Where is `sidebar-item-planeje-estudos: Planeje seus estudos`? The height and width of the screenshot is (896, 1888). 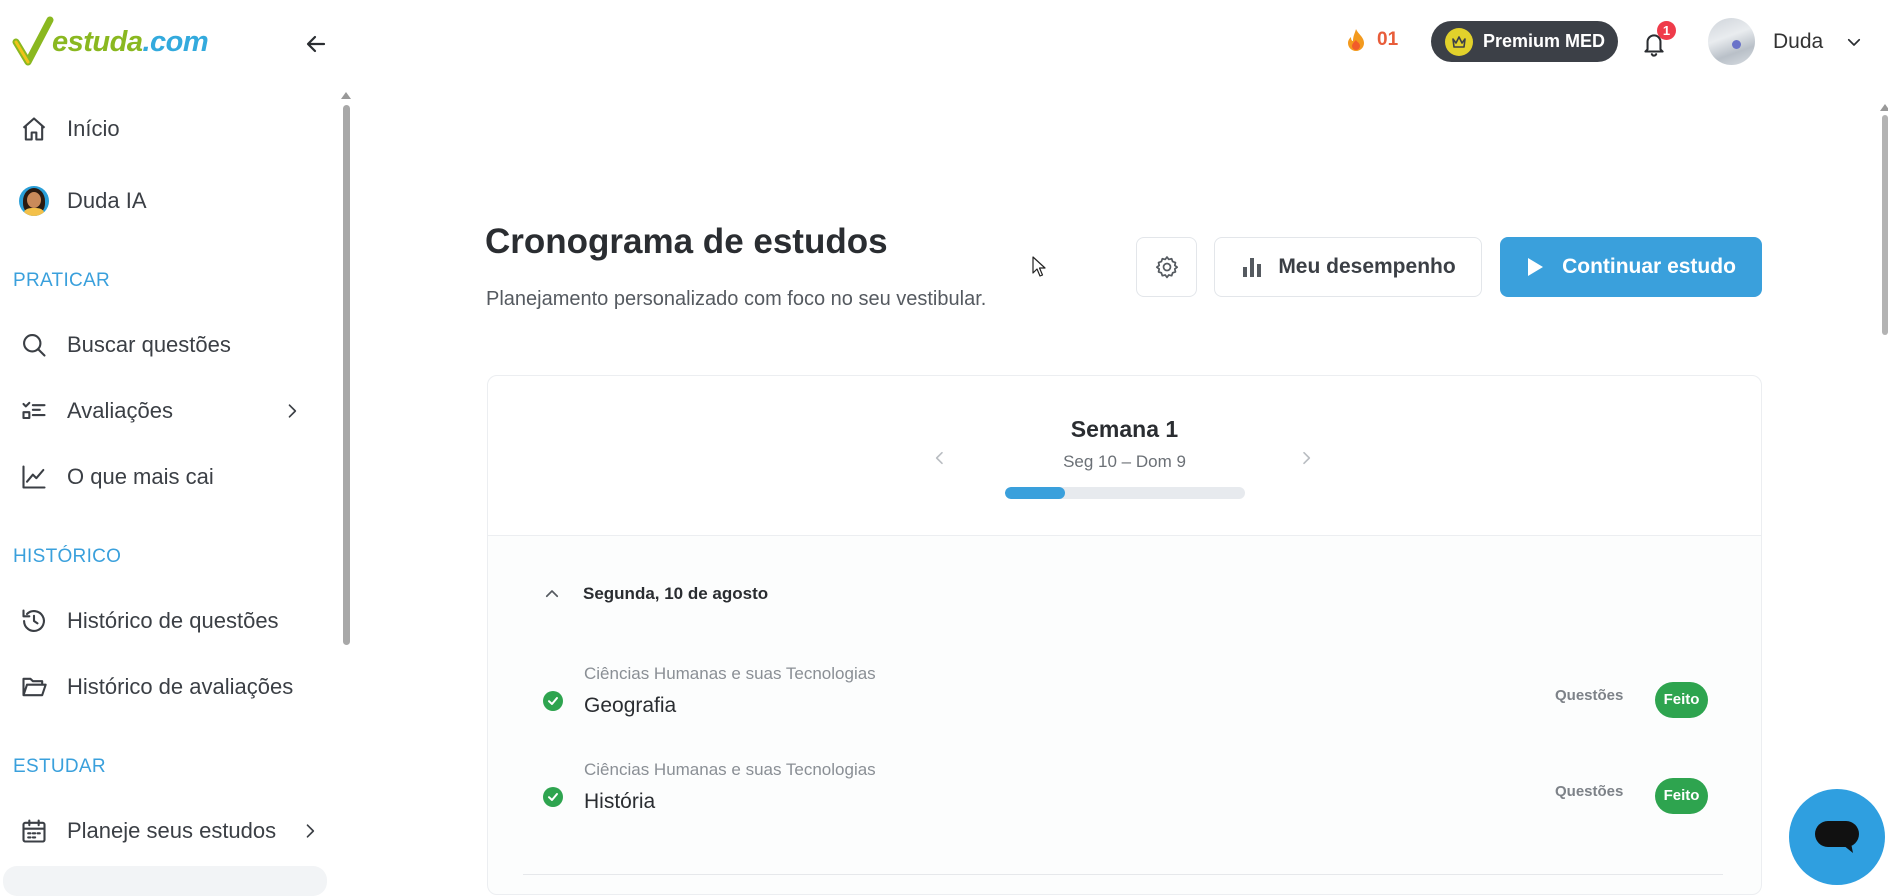
sidebar-item-planeje-estudos: Planeje seus estudos is located at coordinates (173, 831).